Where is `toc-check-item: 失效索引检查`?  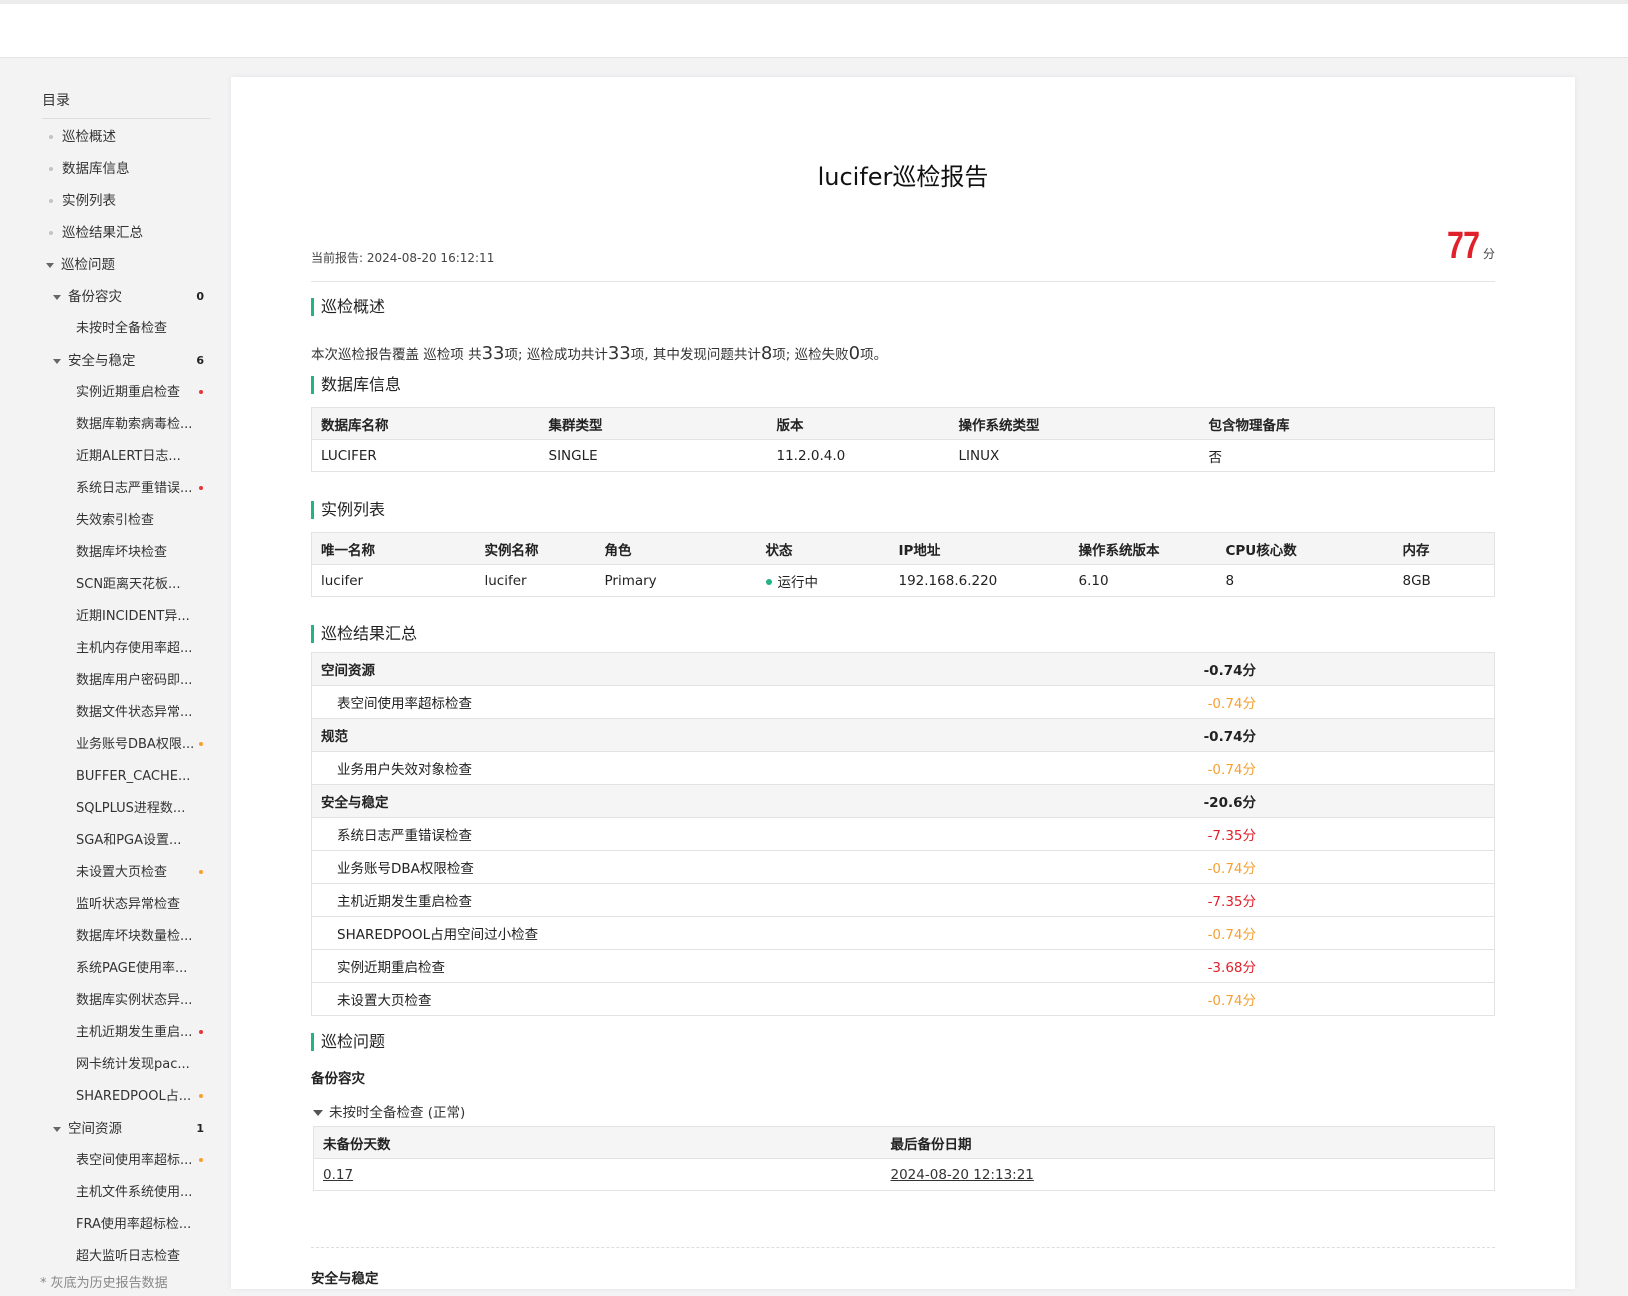
toc-check-item: 失效索引检查 is located at coordinates (126, 521).